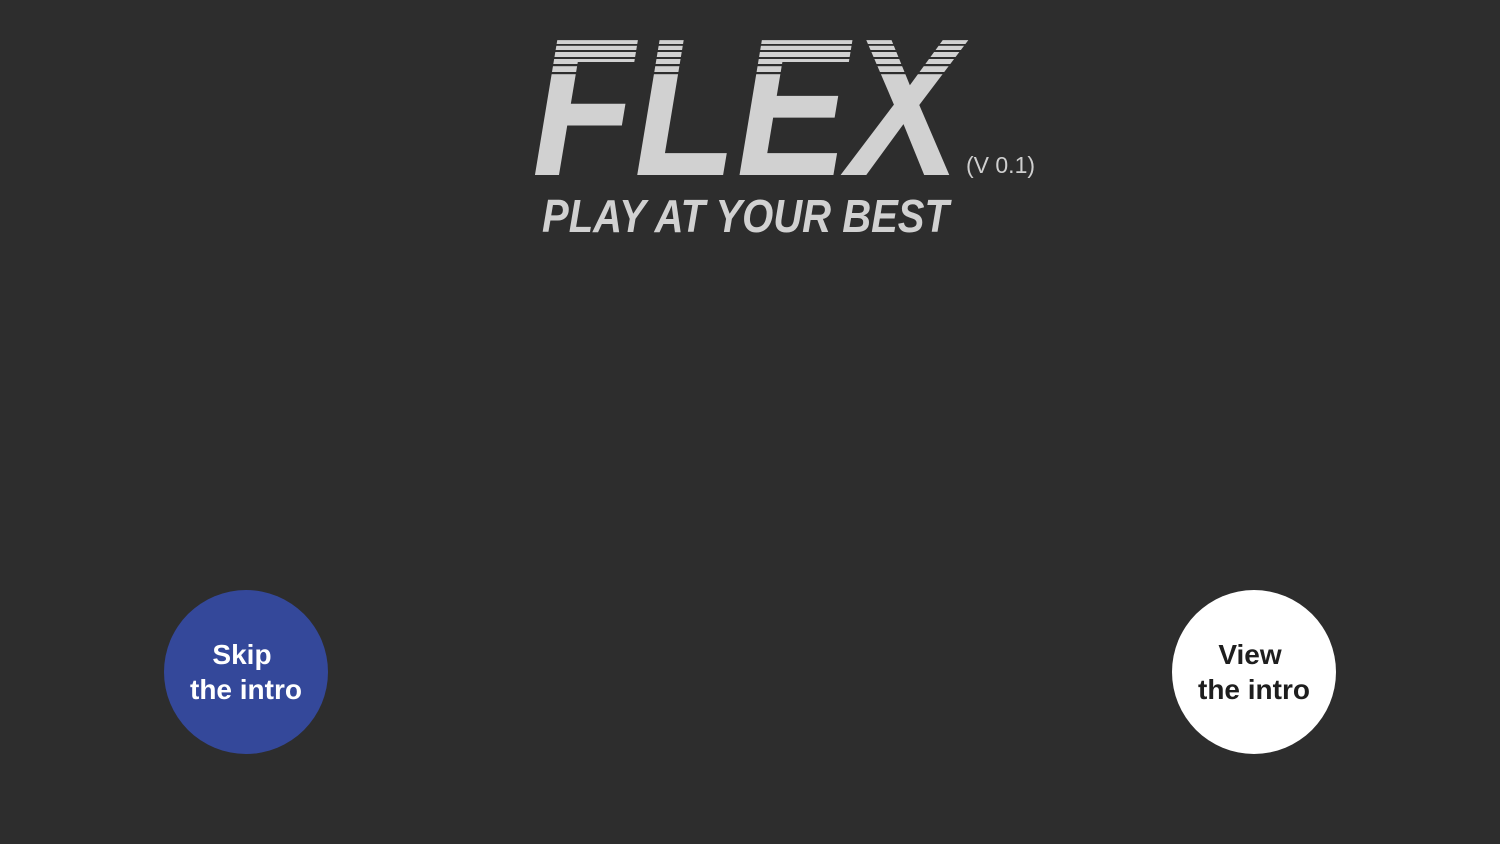 This screenshot has height=844, width=1500. I want to click on logo-block: FLEX PLAY AT YOUR BEST (V 0.1), so click(790, 124).